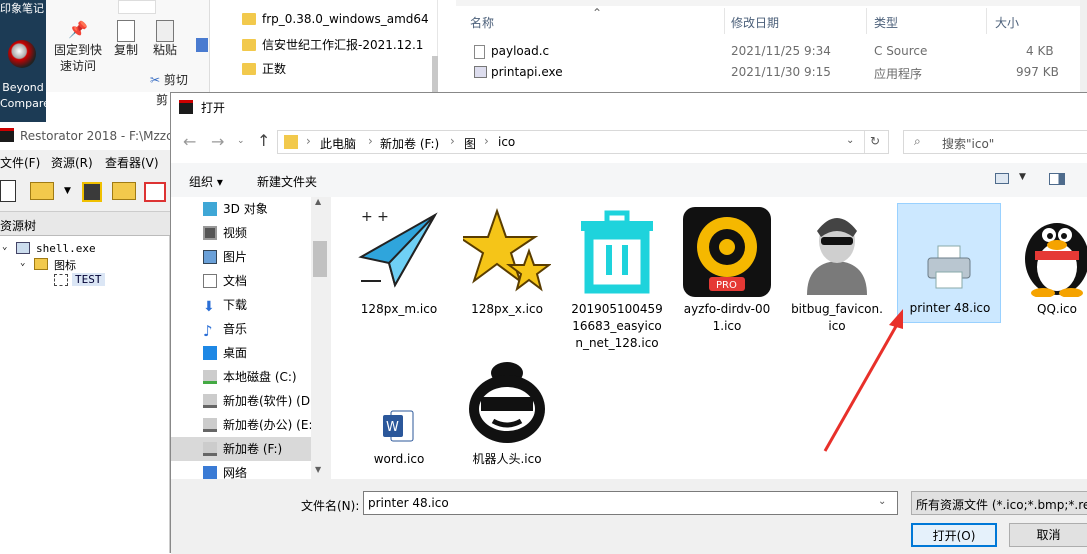 This screenshot has width=1087, height=554. Describe the element at coordinates (241, 353) in the screenshot. I see `nav-item-desktop: 桌面` at that location.